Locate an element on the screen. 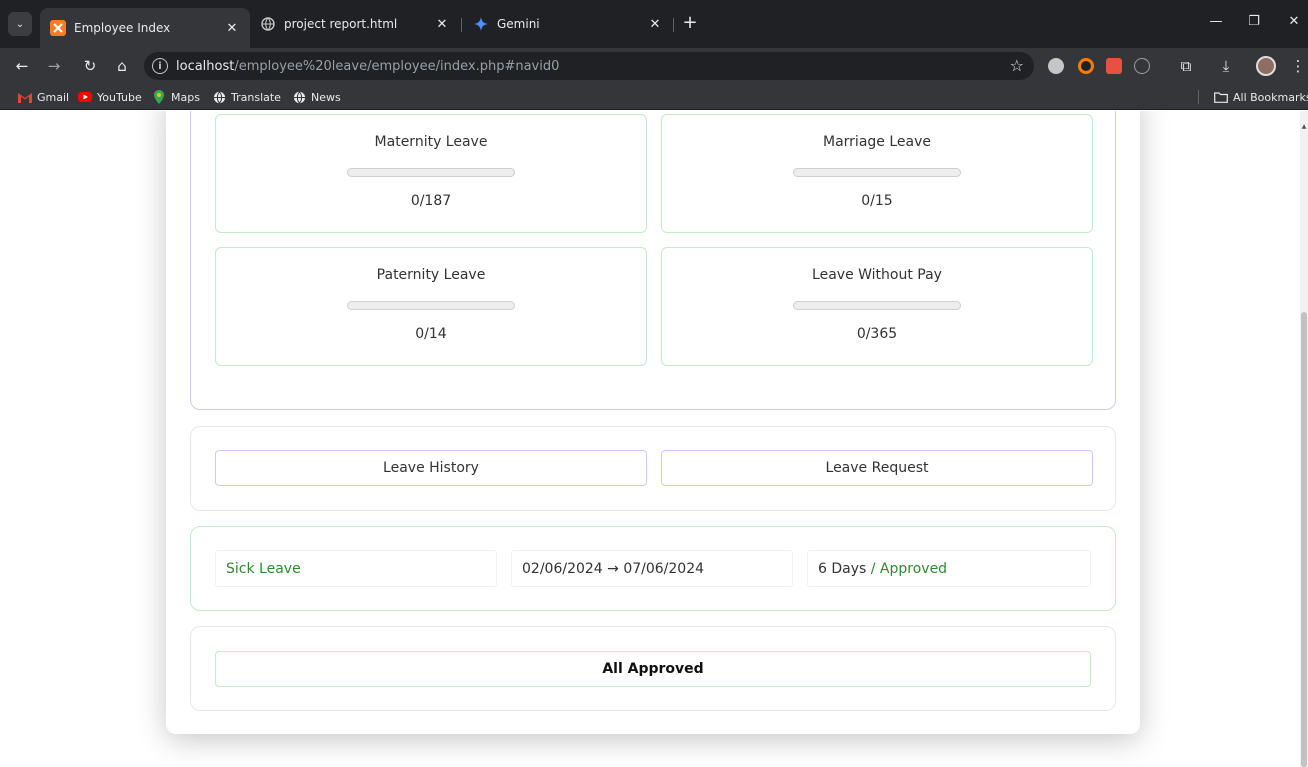 Image resolution: width=1308 pixels, height=767 pixels. leave-type-name: Maternity Leave is located at coordinates (431, 142).